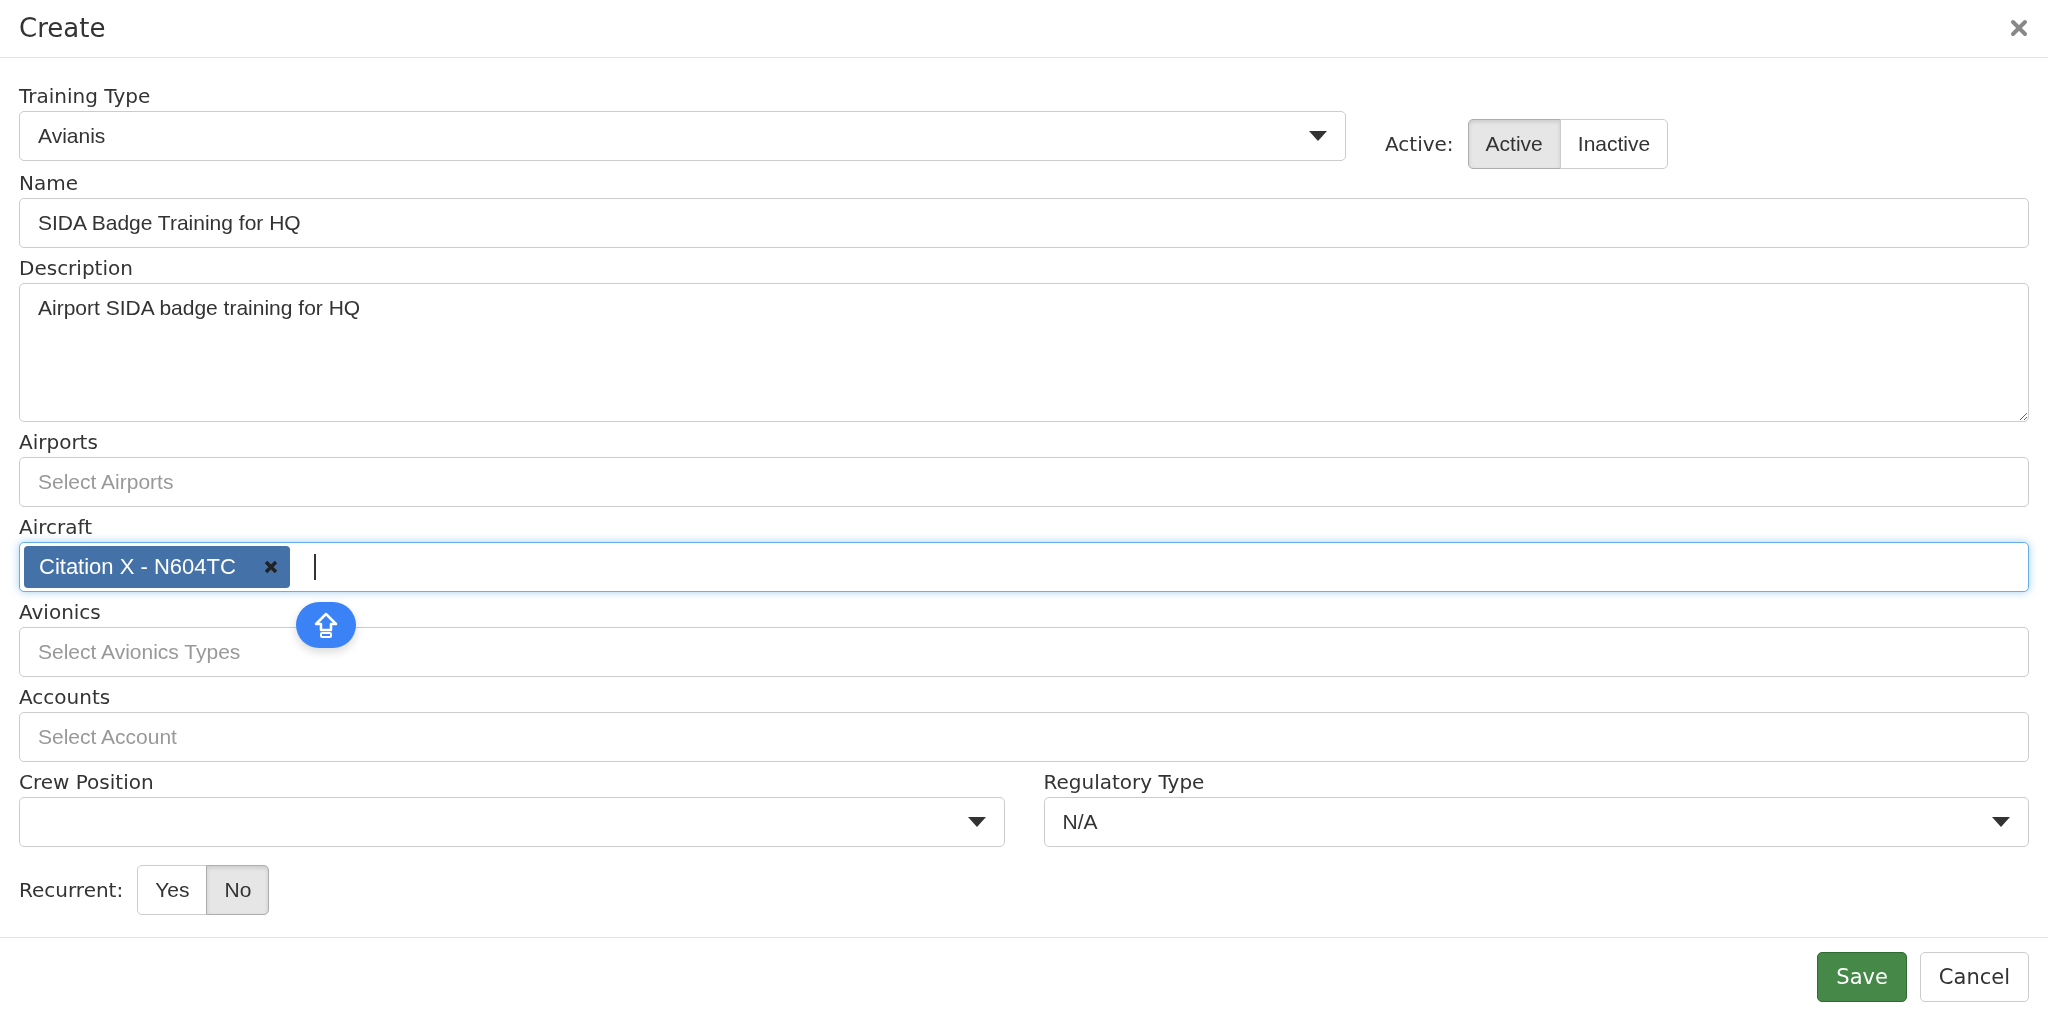 The width and height of the screenshot is (2048, 1036). I want to click on airports-input: Select Airports, so click(1024, 482).